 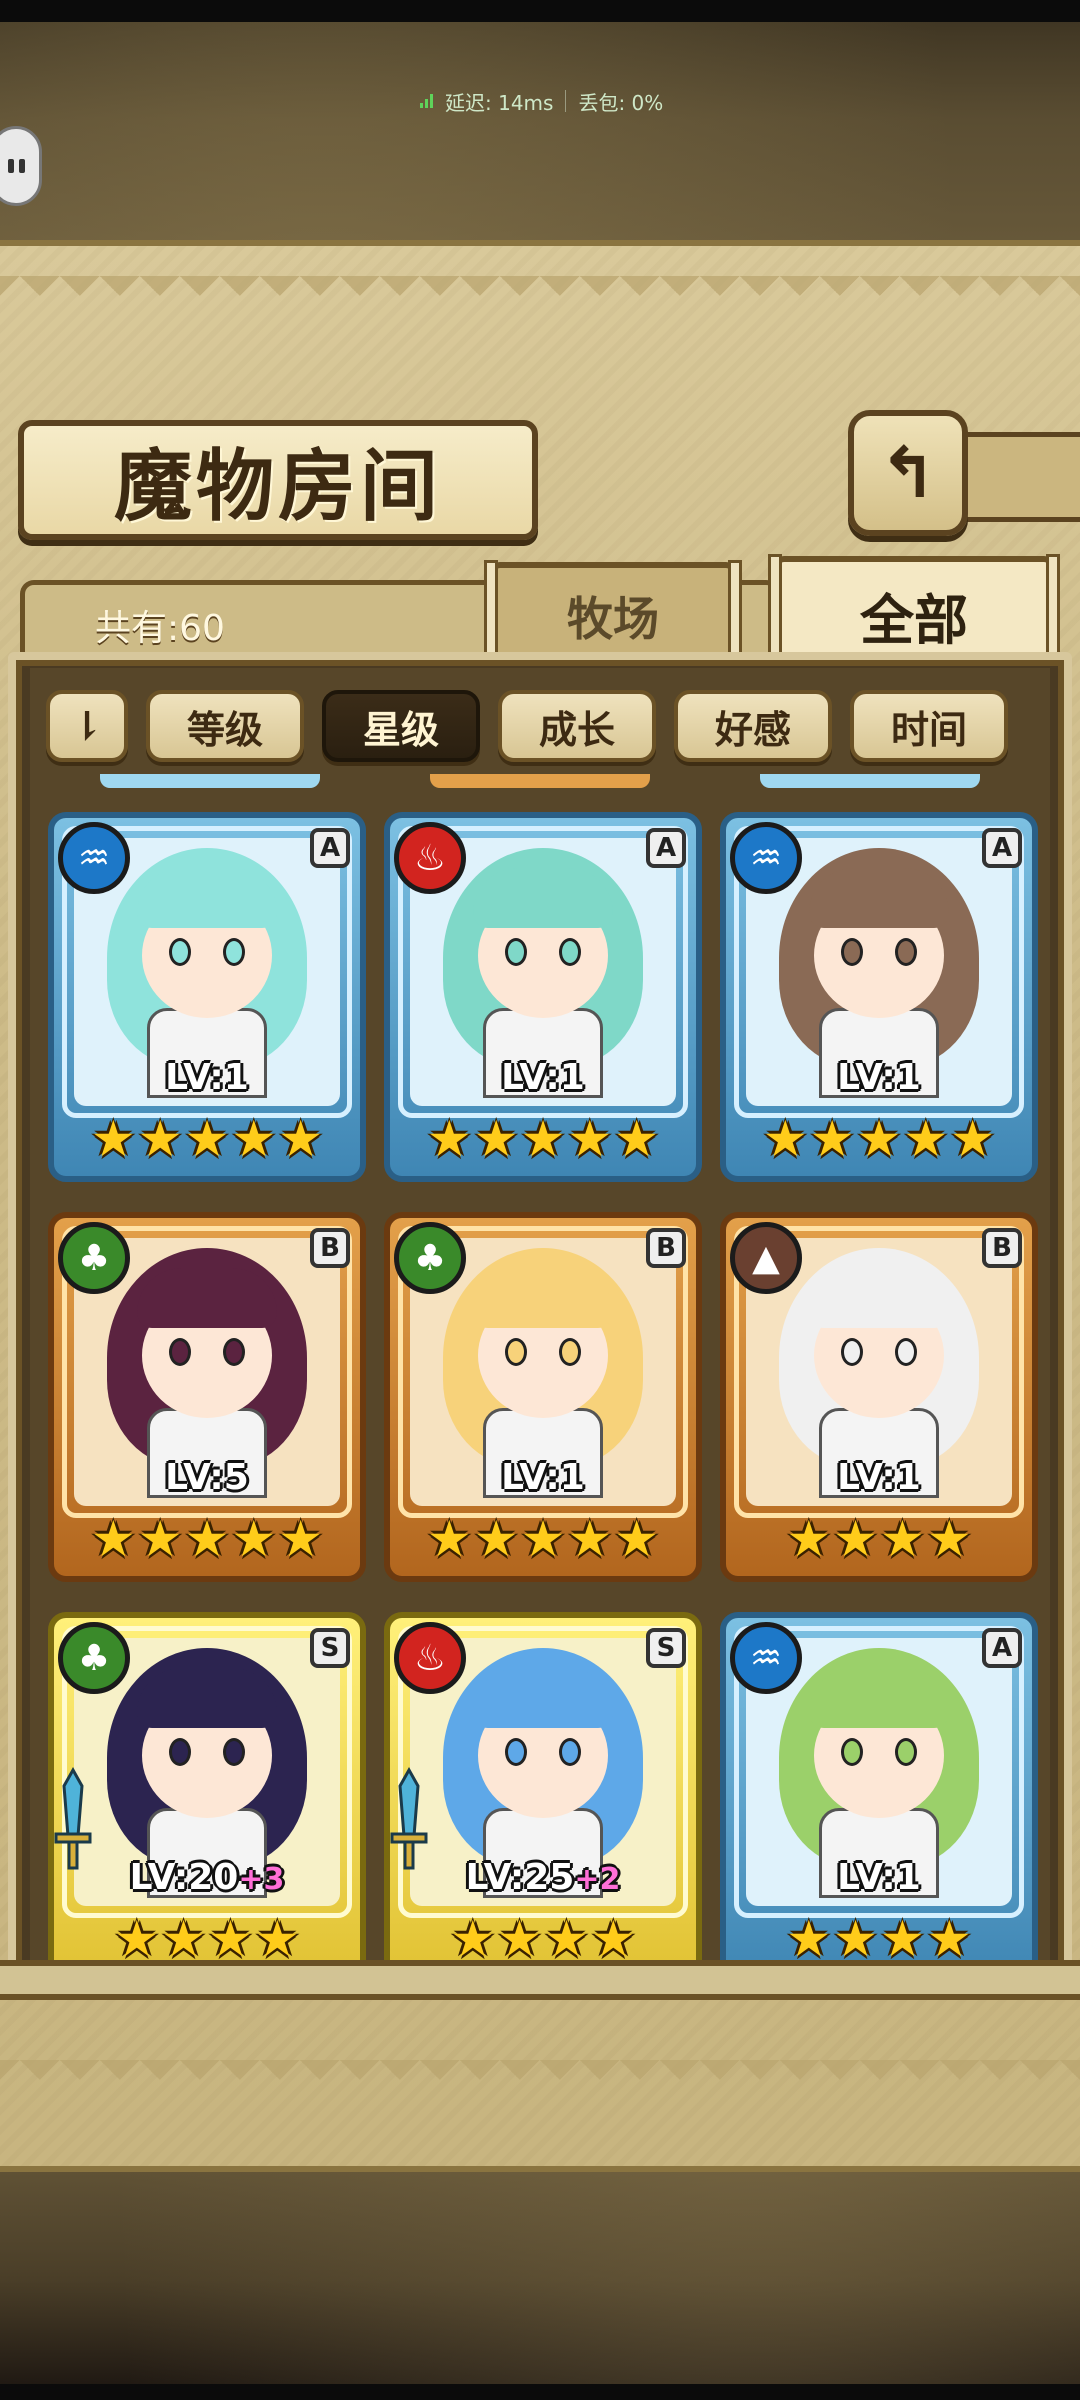 I want to click on sort-by-time-button: 时间, so click(x=929, y=726).